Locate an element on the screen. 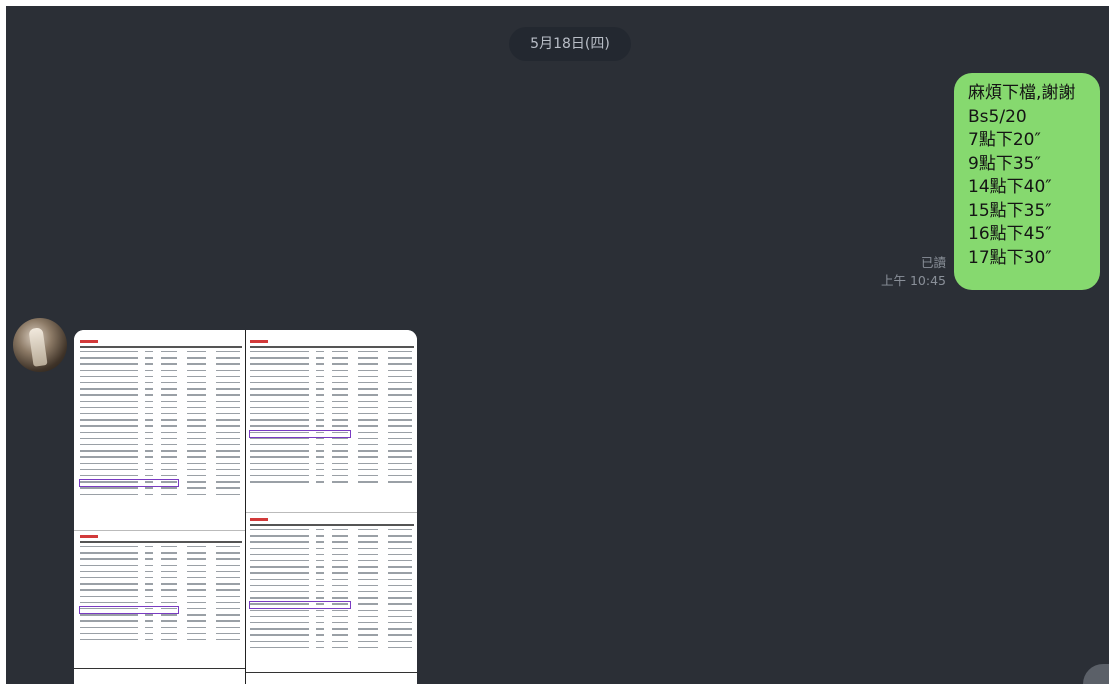  message-line: 7點下20″ is located at coordinates (1004, 140).